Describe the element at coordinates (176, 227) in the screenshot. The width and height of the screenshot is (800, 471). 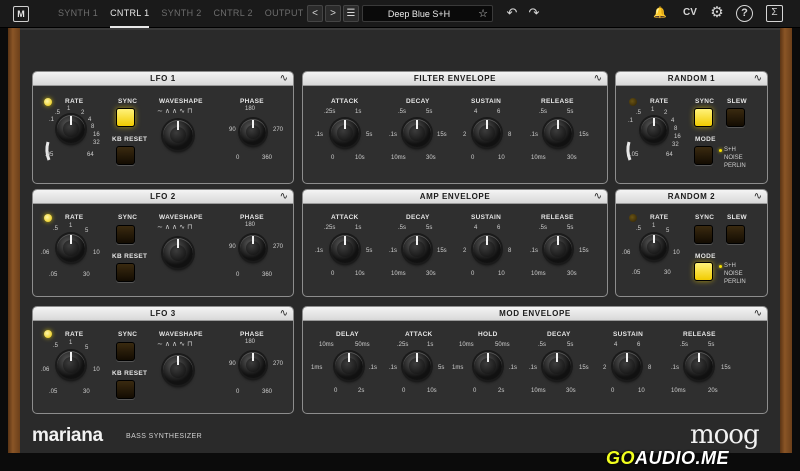
I see `lfo2-waveshape-icons: ∼∧∧∿⊓` at that location.